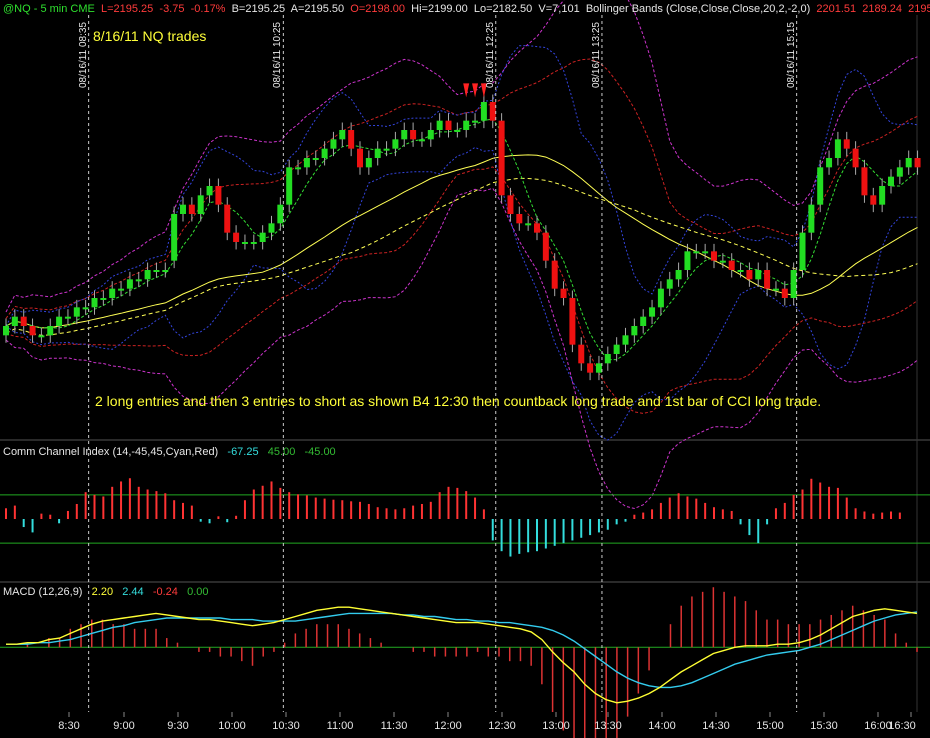 Image resolution: width=930 pixels, height=738 pixels. Describe the element at coordinates (111, 452) in the screenshot. I see `cci-label: Comm Channel Index (14,-45,45,Cyan,Red)` at that location.